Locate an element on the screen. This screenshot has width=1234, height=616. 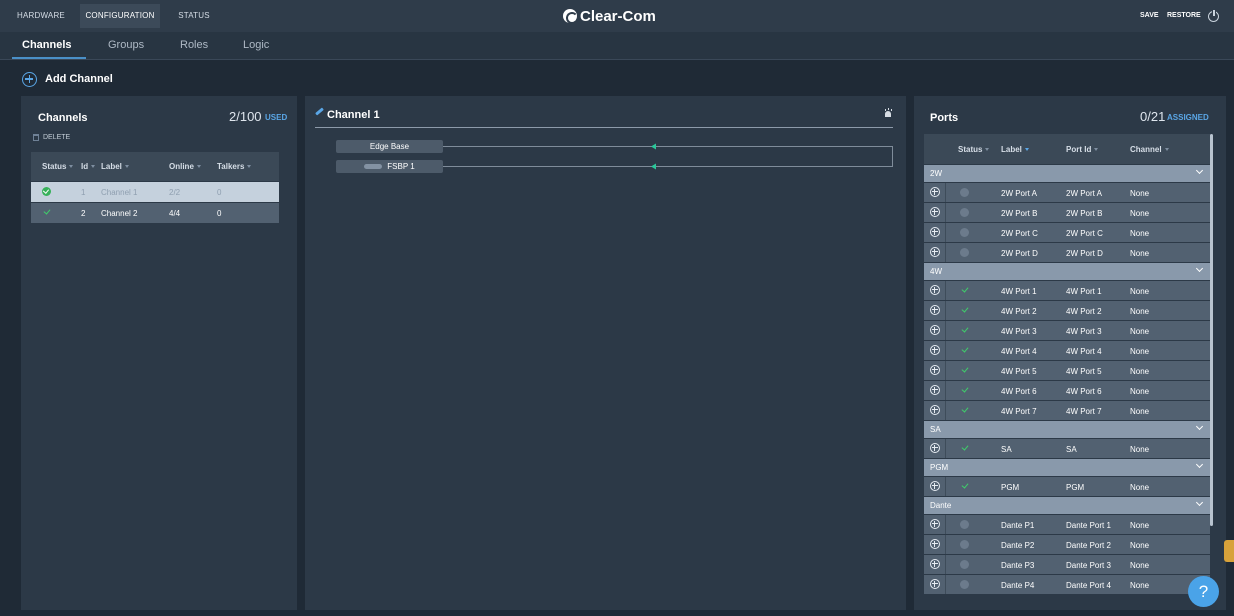
table-row: 4W Port 7 4W Port 7 None is located at coordinates (1067, 410).